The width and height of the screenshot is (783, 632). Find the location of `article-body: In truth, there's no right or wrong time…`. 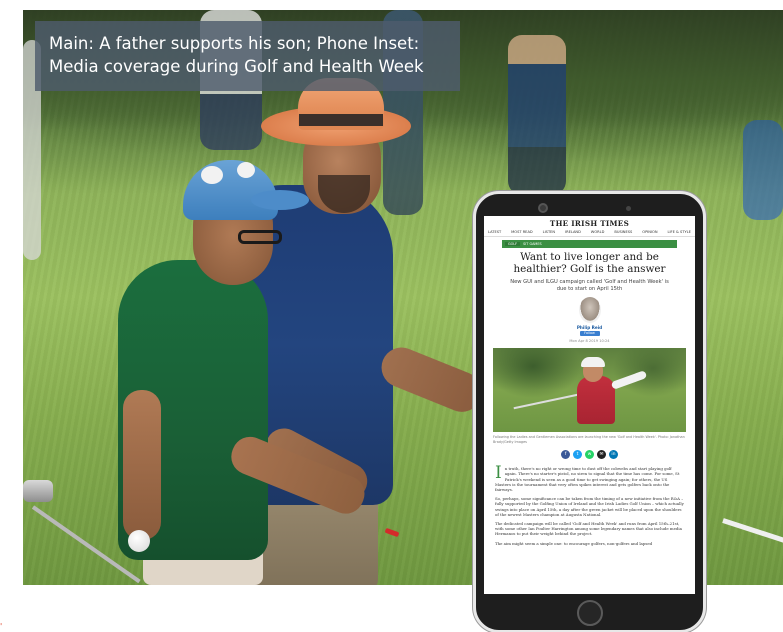

article-body: In truth, there's no right or wrong time… is located at coordinates (589, 502).